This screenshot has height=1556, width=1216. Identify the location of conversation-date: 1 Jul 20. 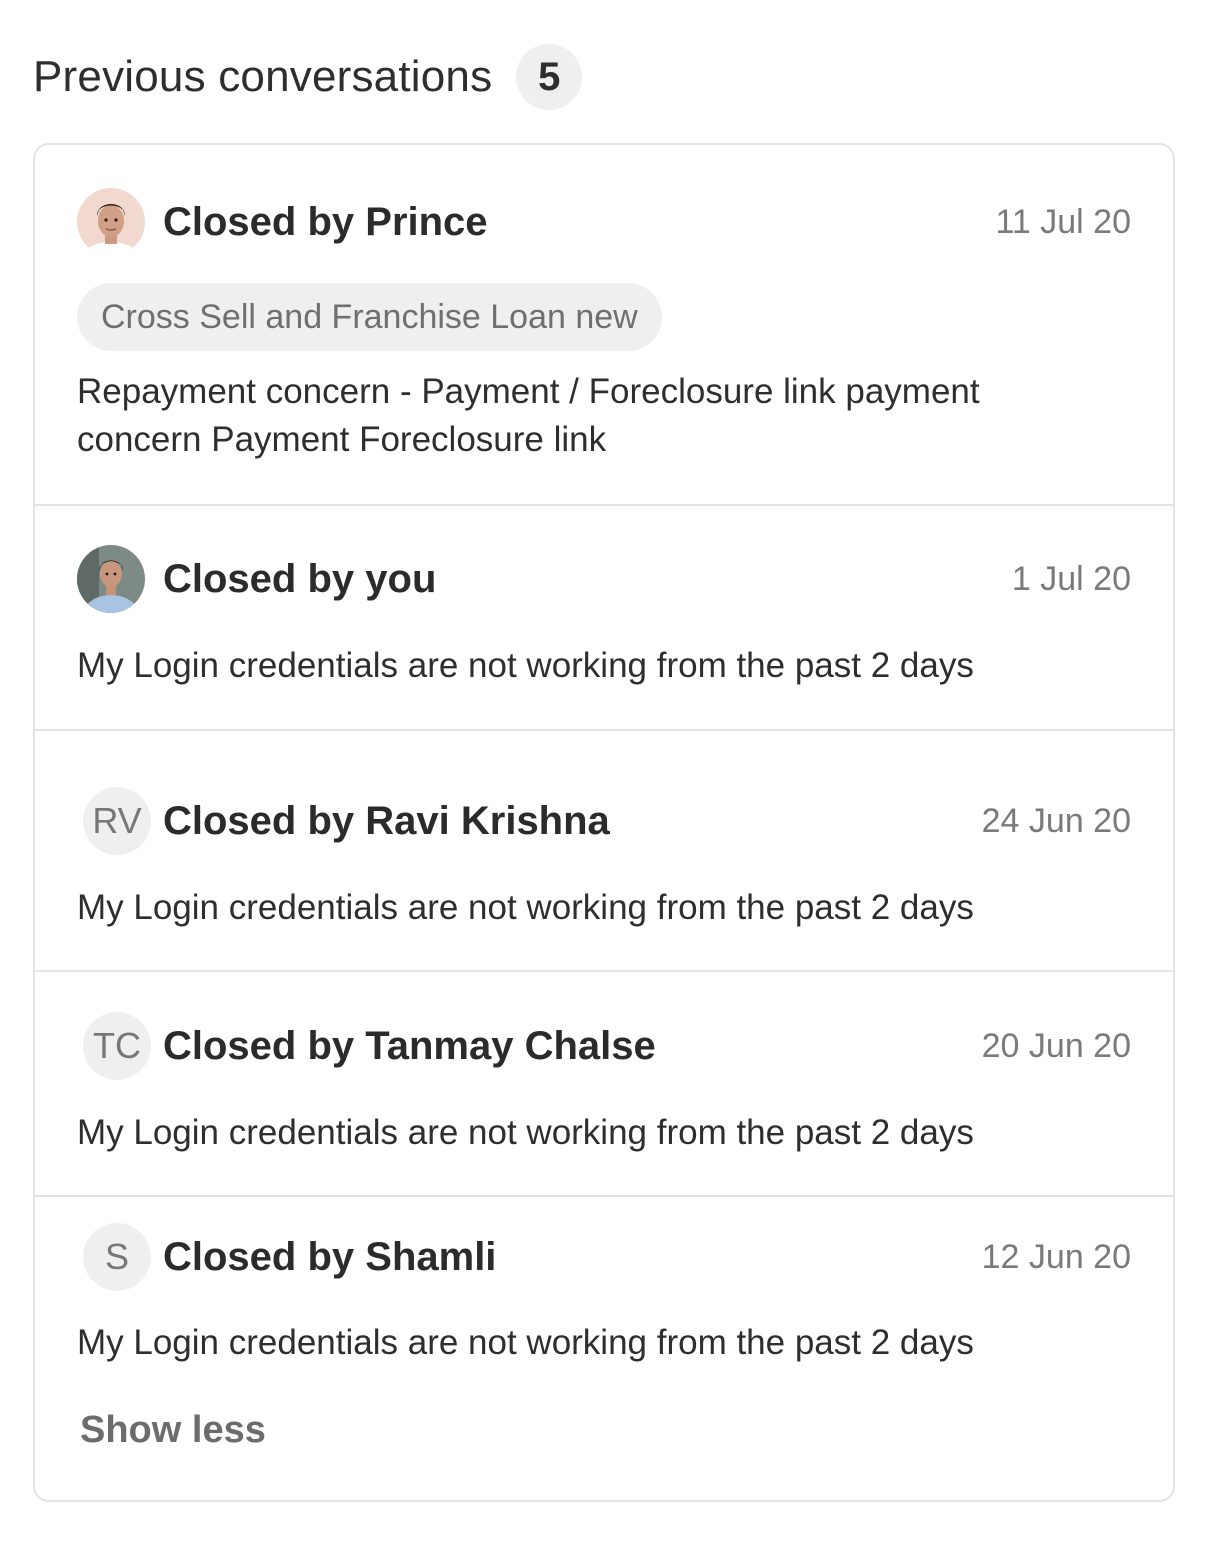
(1071, 578).